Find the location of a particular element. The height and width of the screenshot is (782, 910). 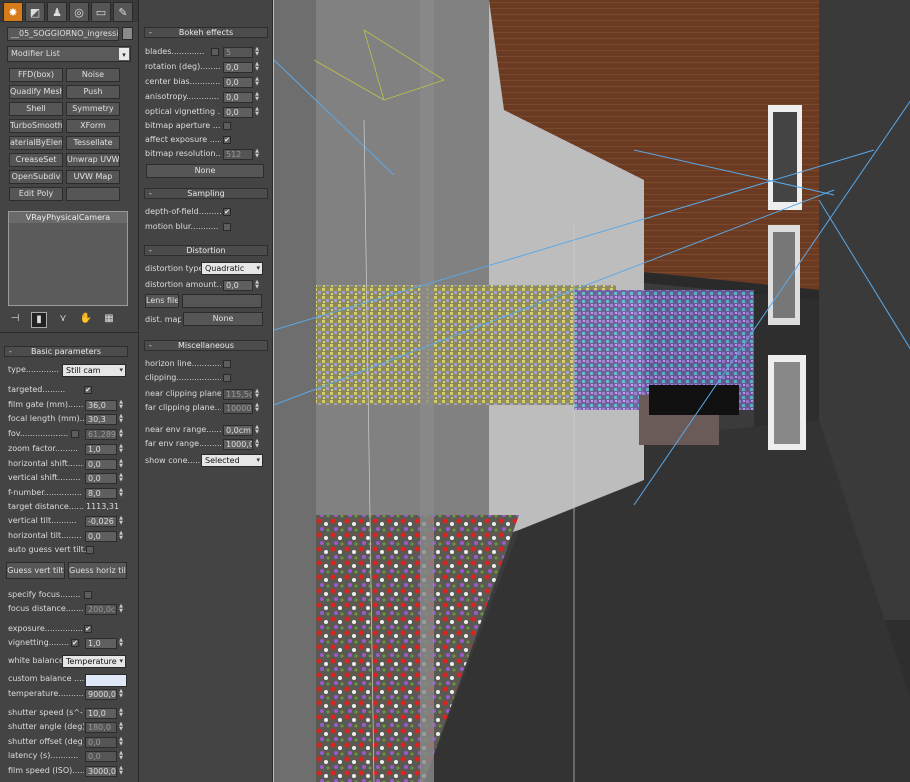

distortion-type-dropdown: Quadratic ▾ is located at coordinates (232, 268).